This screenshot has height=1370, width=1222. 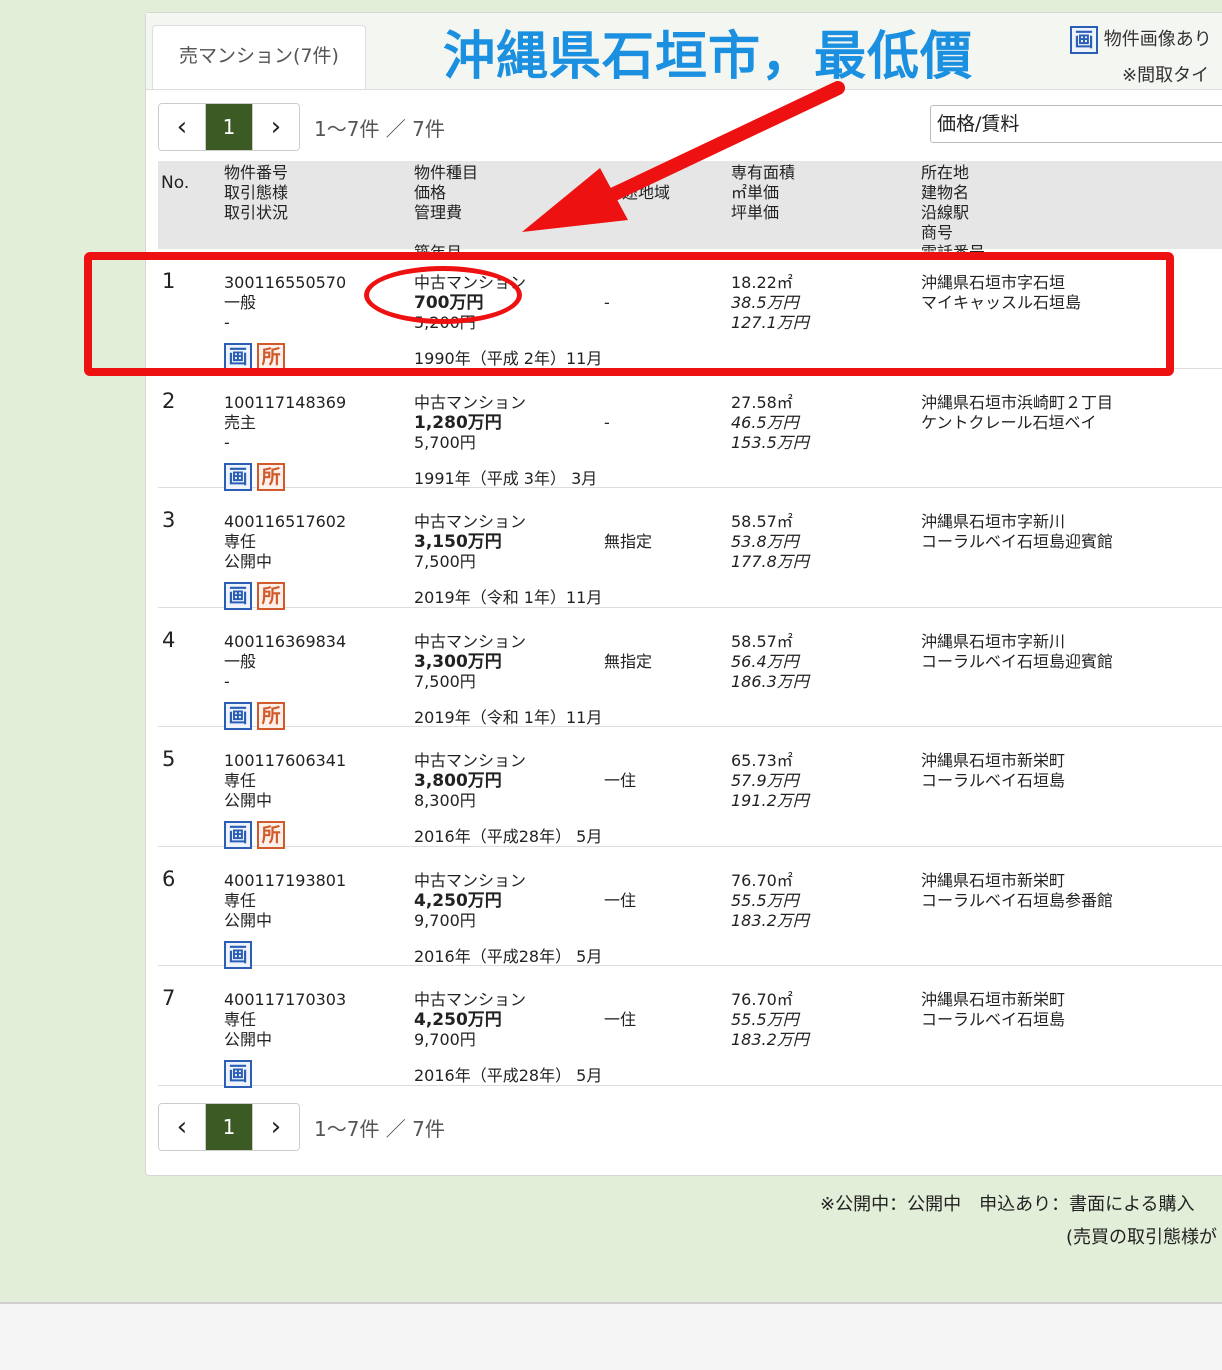 What do you see at coordinates (443, 295) in the screenshot?
I see `annotation-price-circle` at bounding box center [443, 295].